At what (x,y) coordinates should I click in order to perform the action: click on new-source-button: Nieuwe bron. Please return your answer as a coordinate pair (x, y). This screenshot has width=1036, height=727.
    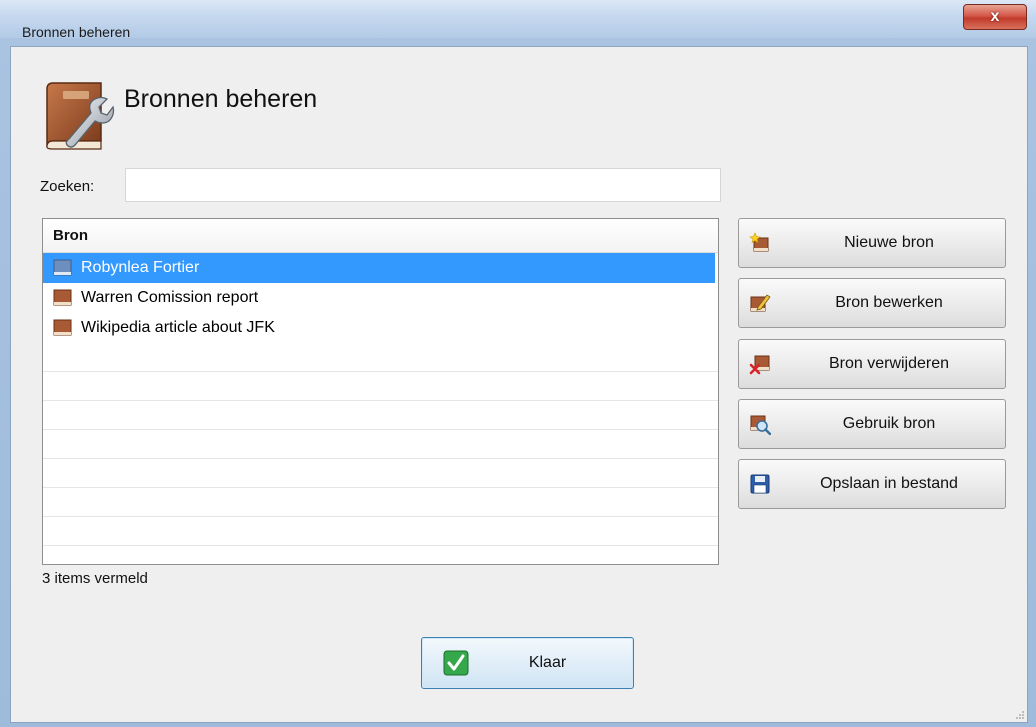
    Looking at the image, I should click on (872, 243).